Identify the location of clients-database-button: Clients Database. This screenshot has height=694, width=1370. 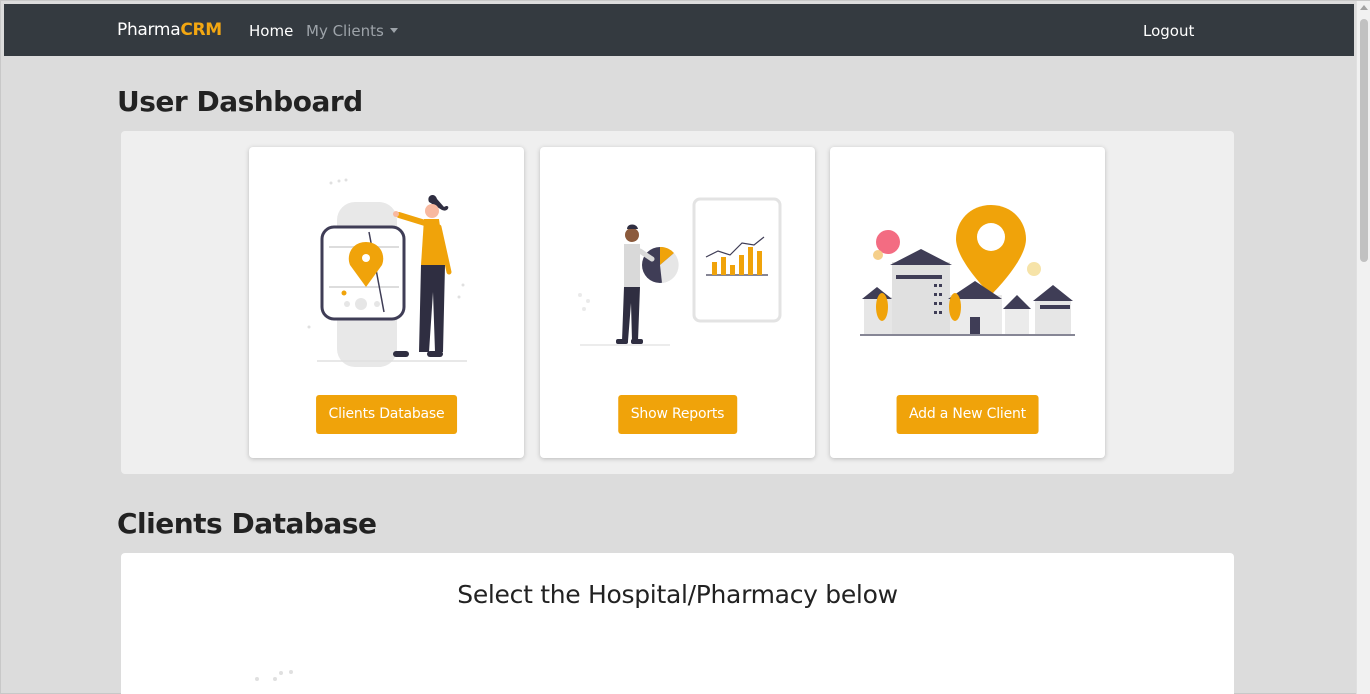
(386, 414).